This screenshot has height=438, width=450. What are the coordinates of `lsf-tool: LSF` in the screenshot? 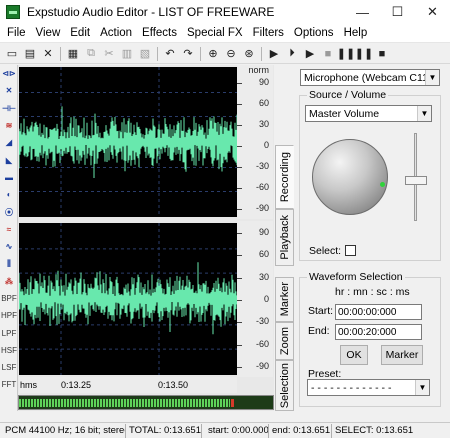 It's located at (9, 367).